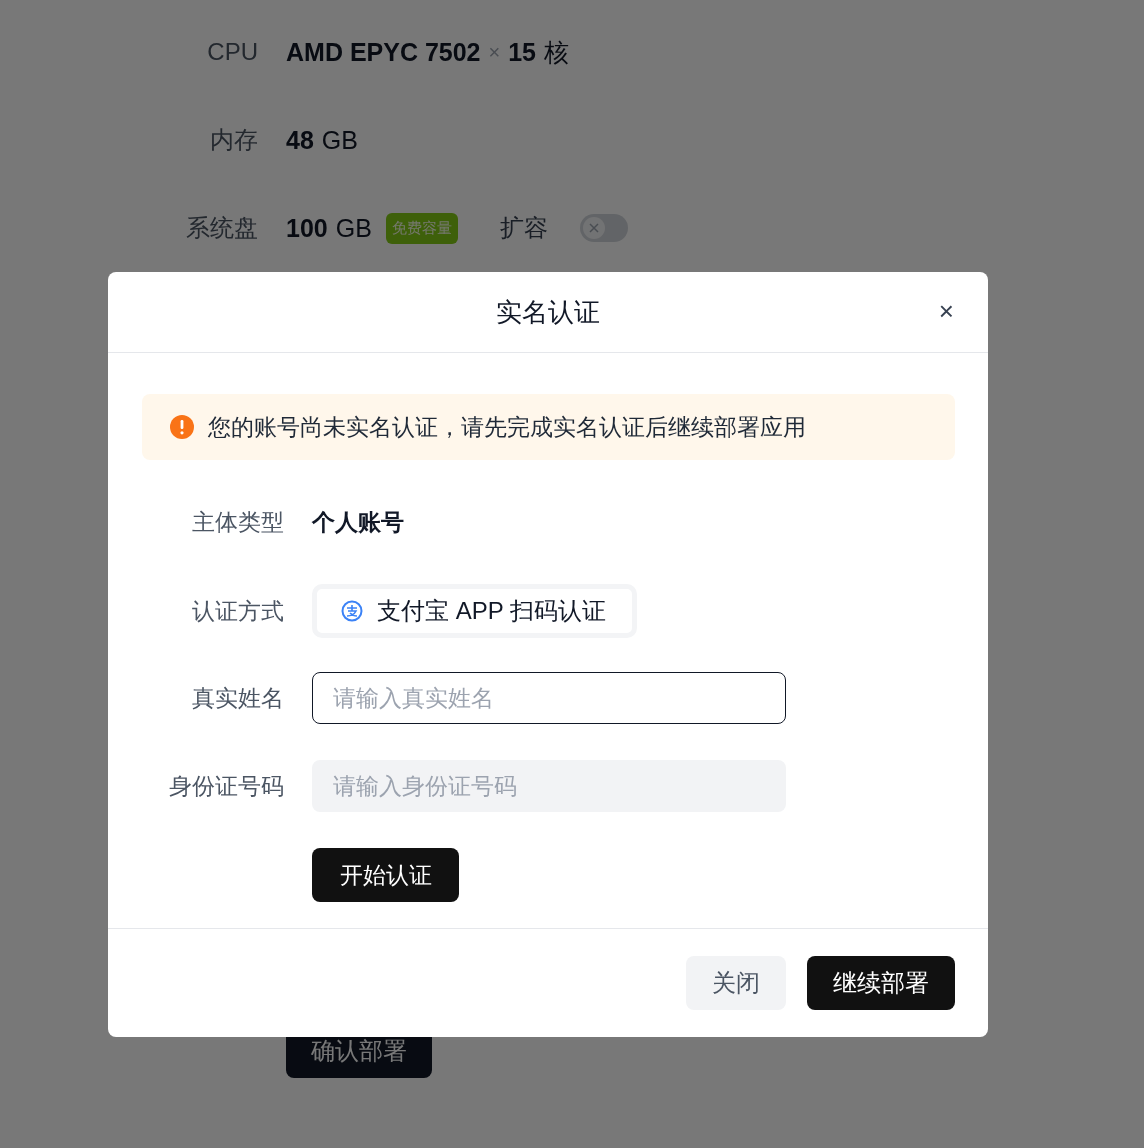  I want to click on close-dialog-button: 关闭, so click(736, 983).